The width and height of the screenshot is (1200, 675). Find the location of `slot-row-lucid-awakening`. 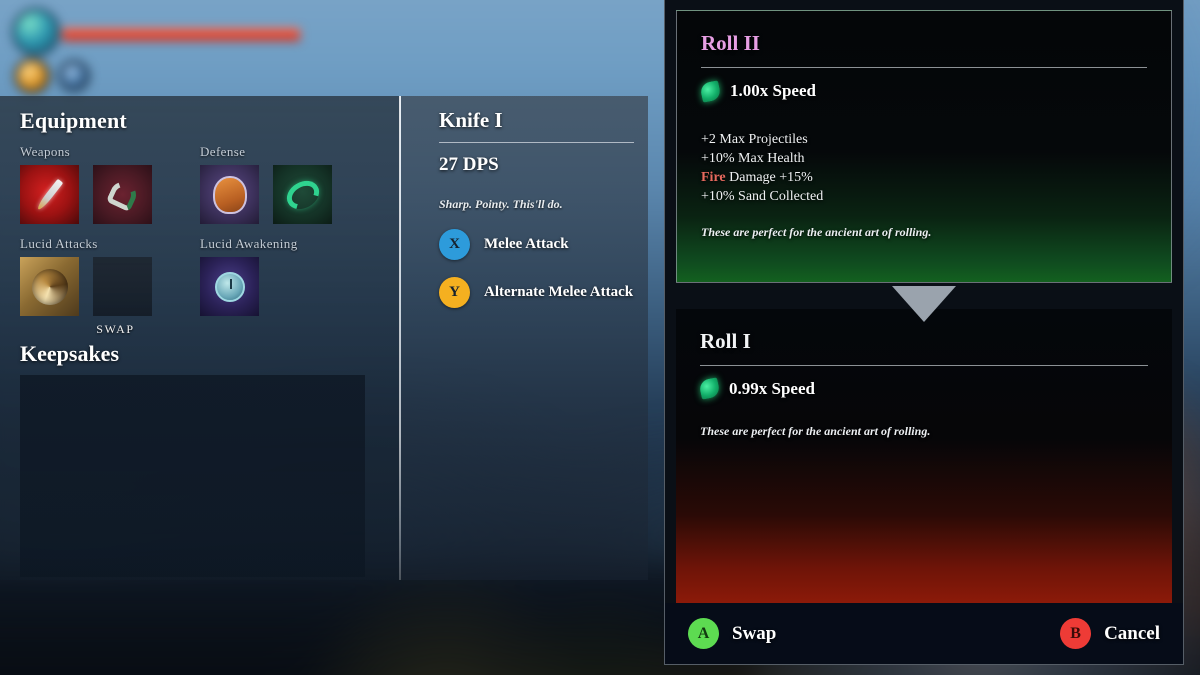

slot-row-lucid-awakening is located at coordinates (290, 286).